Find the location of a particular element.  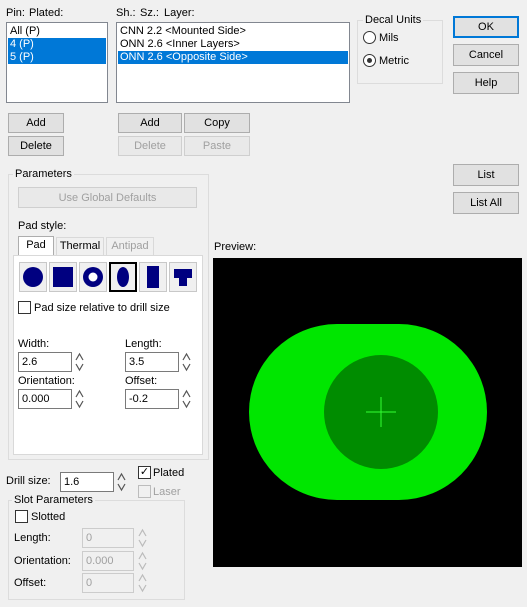

use-global-defaults-button: Use Global Defaults is located at coordinates (107, 197).